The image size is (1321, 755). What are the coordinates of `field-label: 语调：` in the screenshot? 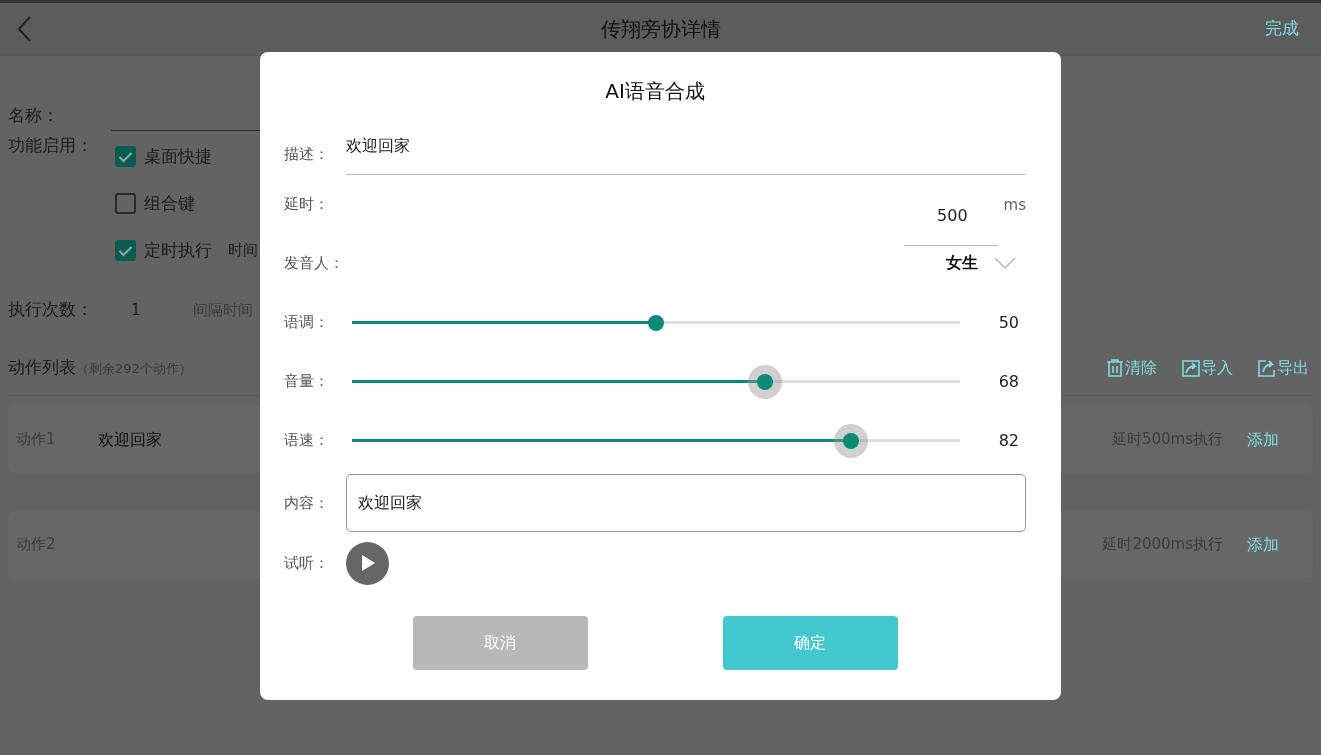 It's located at (307, 323).